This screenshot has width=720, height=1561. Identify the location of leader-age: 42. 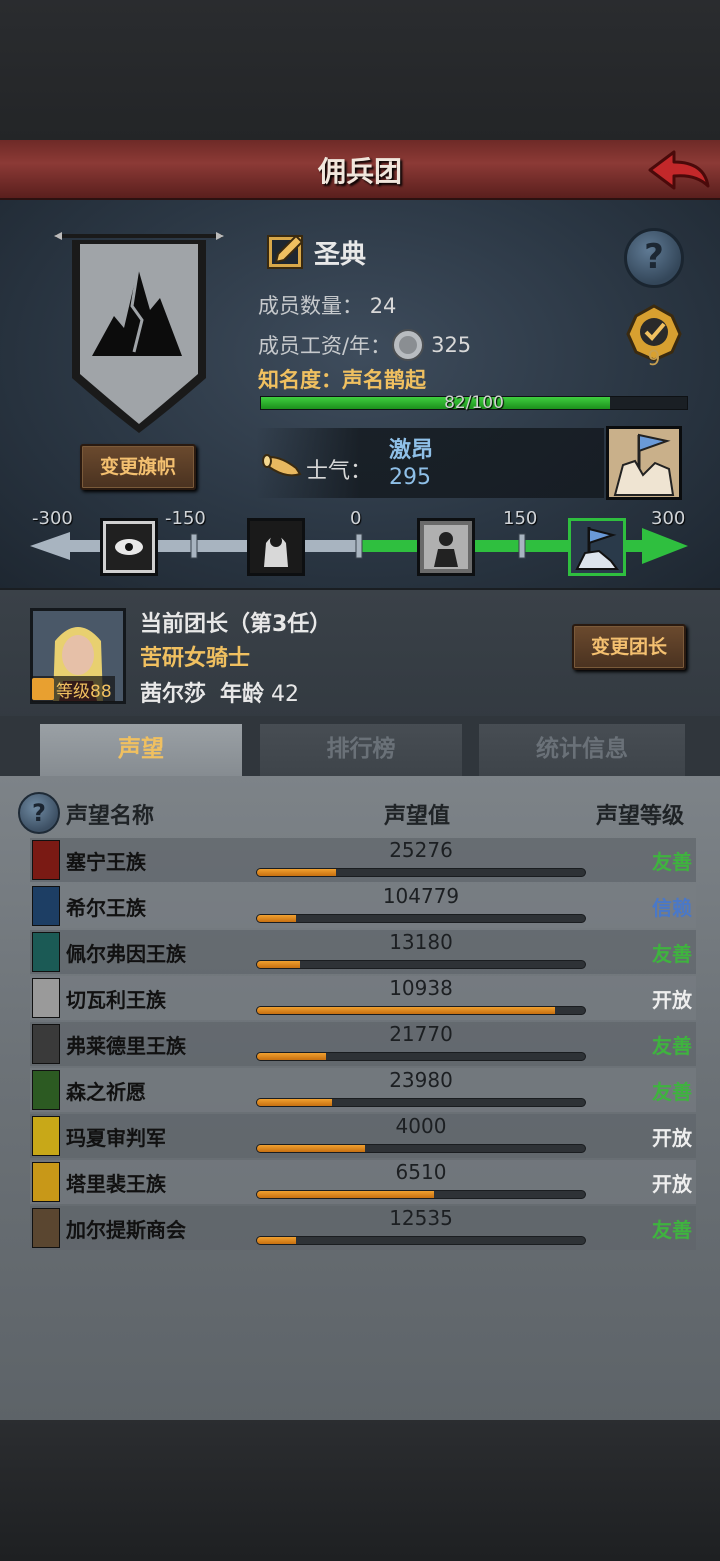
(285, 694).